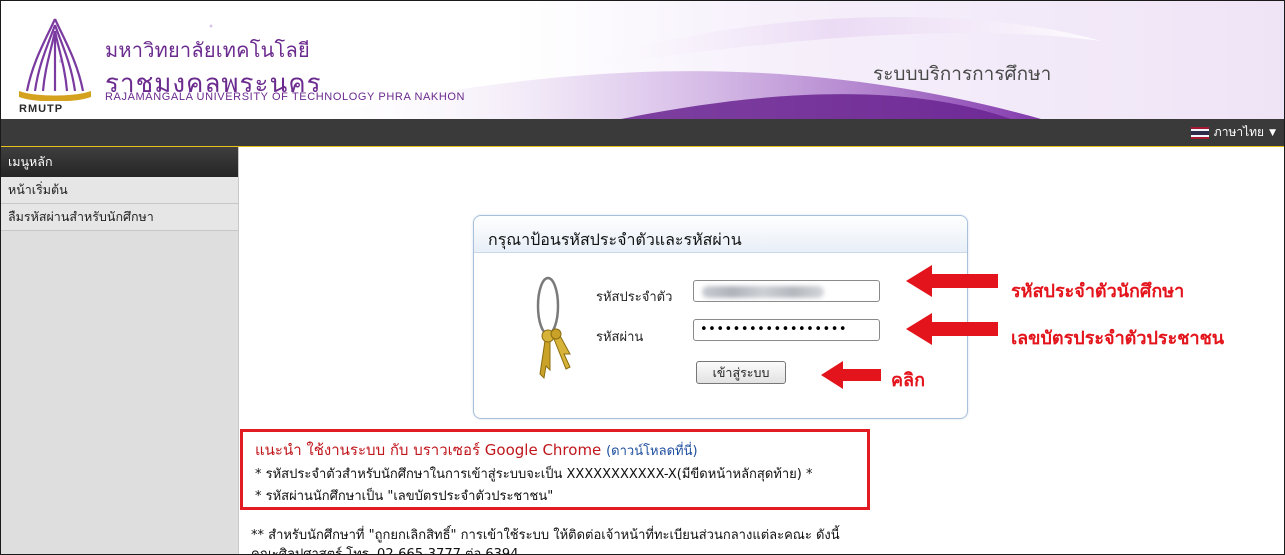 The width and height of the screenshot is (1285, 555). I want to click on userid-arrow-icon, so click(952, 281).